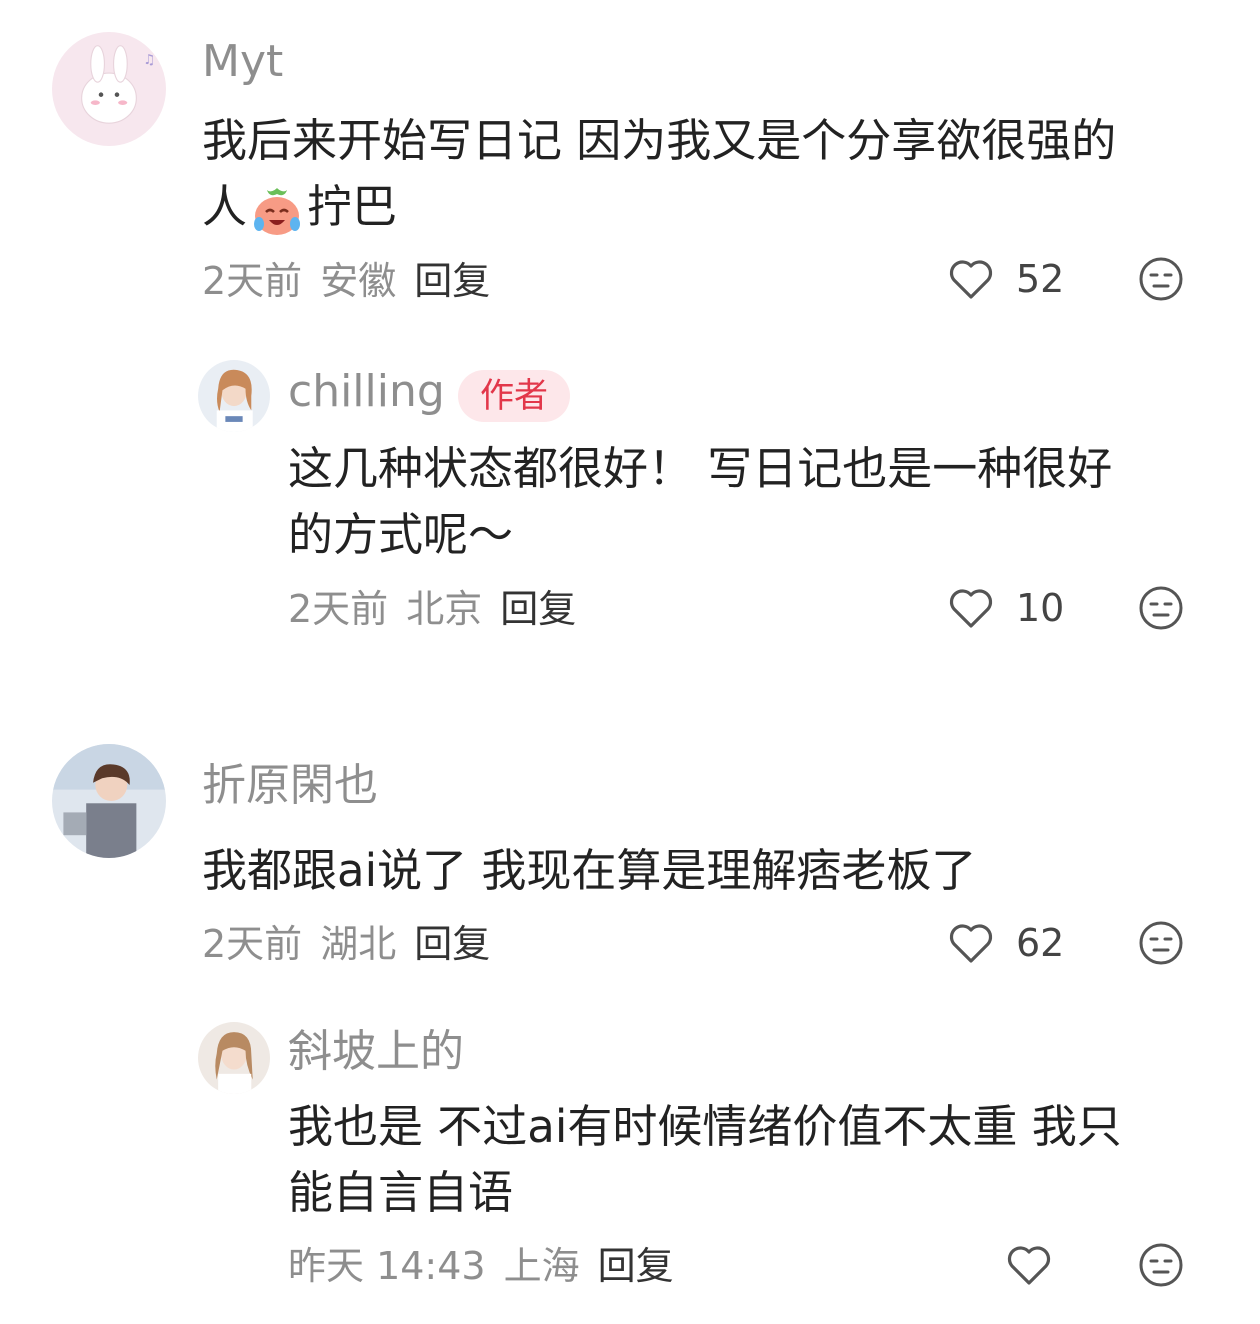 This screenshot has height=1324, width=1260. I want to click on location: 上海, so click(541, 1266).